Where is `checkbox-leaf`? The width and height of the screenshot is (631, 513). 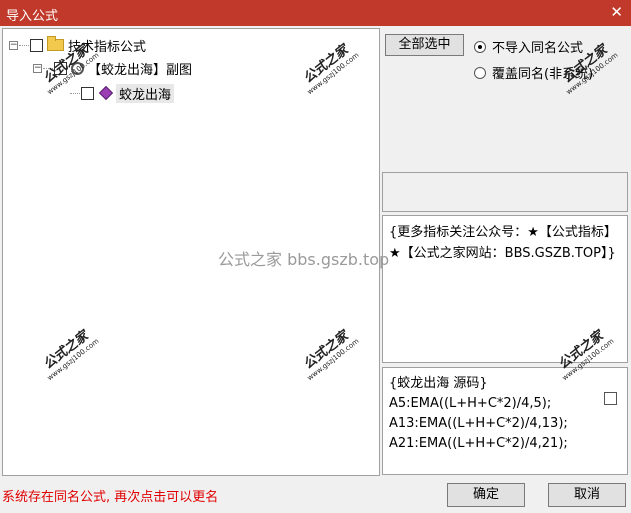 checkbox-leaf is located at coordinates (87, 93).